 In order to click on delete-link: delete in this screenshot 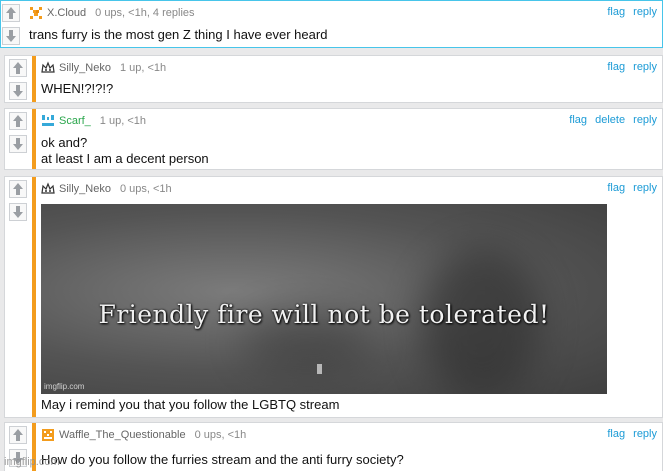, I will do `click(610, 120)`.